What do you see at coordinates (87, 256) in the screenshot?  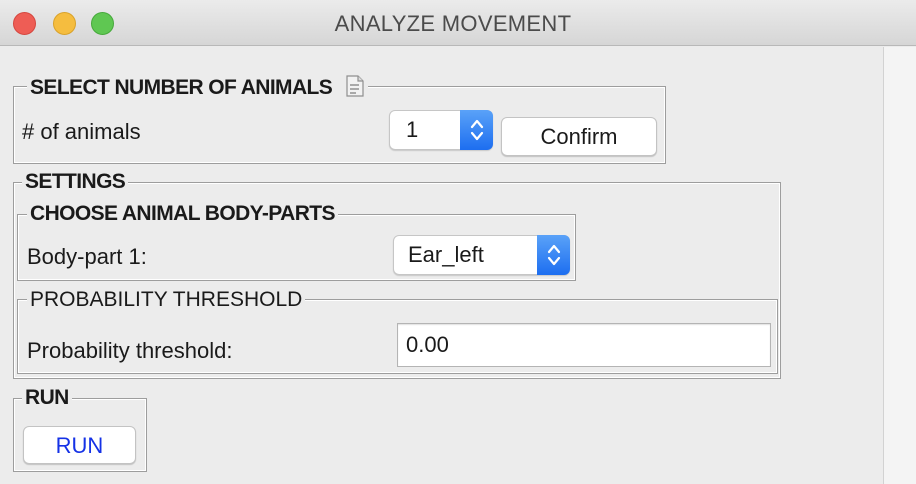 I see `bodypart-1-label: Body-part 1:` at bounding box center [87, 256].